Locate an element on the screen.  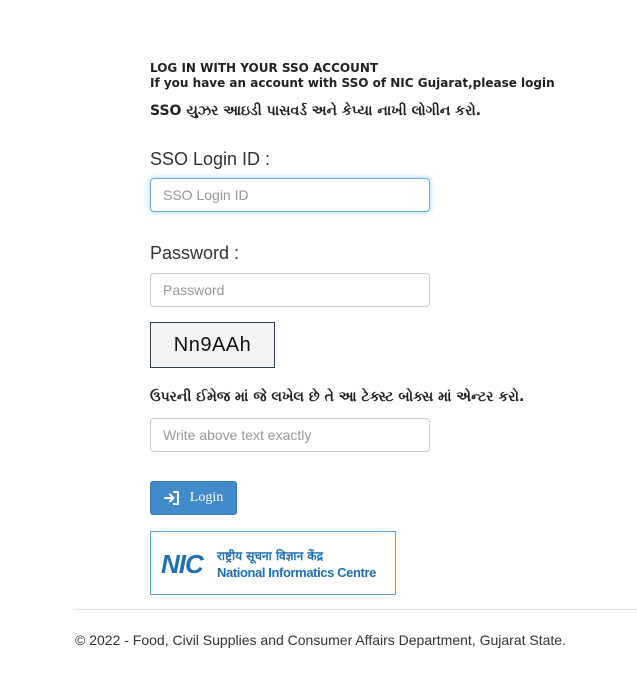
login-heading: LOG IN WITH YOUR SSO ACCOUNT is located at coordinates (264, 68).